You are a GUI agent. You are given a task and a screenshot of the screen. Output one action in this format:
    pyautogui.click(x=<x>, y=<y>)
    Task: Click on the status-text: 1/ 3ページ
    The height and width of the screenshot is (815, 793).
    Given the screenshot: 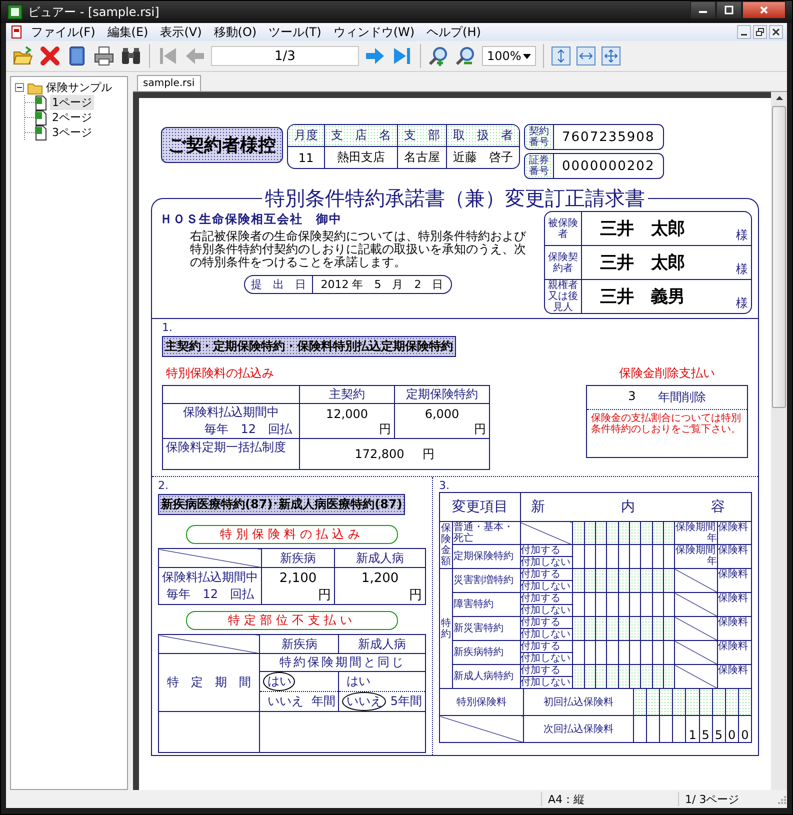 What is the action you would take?
    pyautogui.click(x=726, y=799)
    